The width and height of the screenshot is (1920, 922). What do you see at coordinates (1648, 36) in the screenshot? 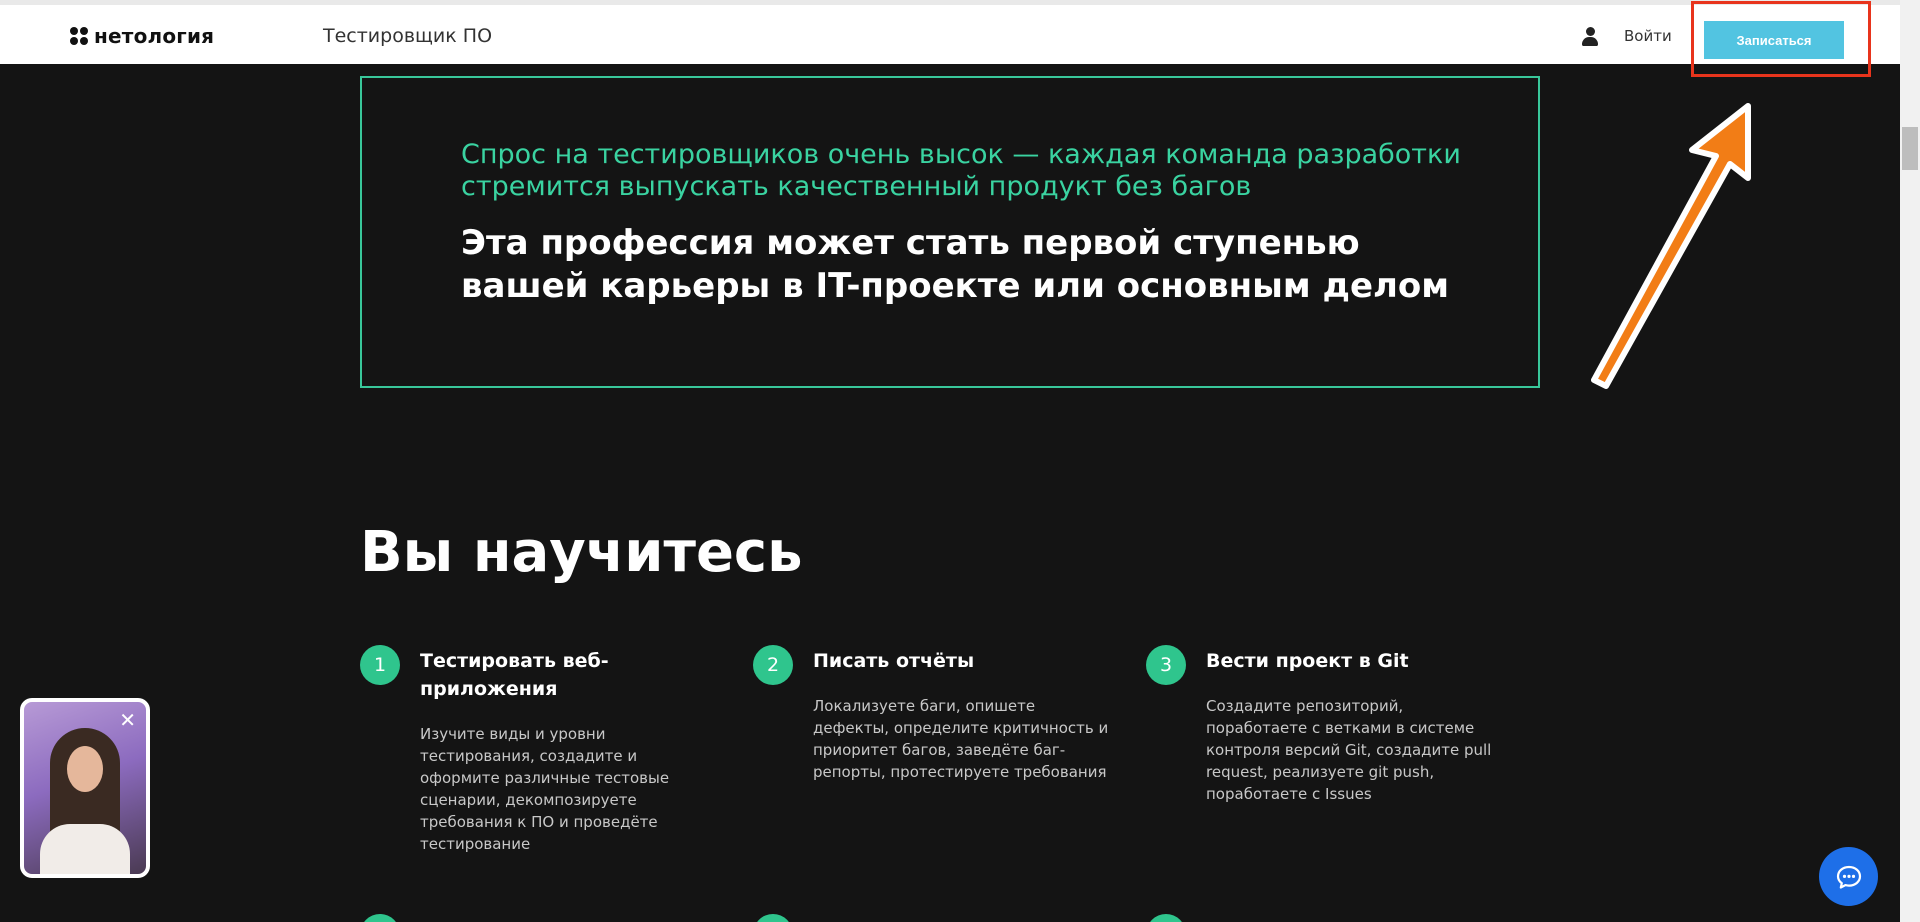
I see `login-link: Войти` at bounding box center [1648, 36].